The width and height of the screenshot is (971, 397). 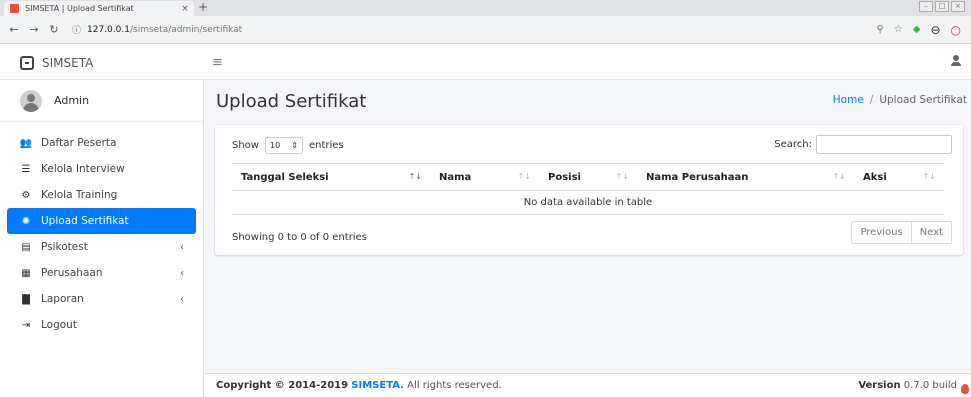 I want to click on info-icon: ⓘ, so click(x=76, y=29).